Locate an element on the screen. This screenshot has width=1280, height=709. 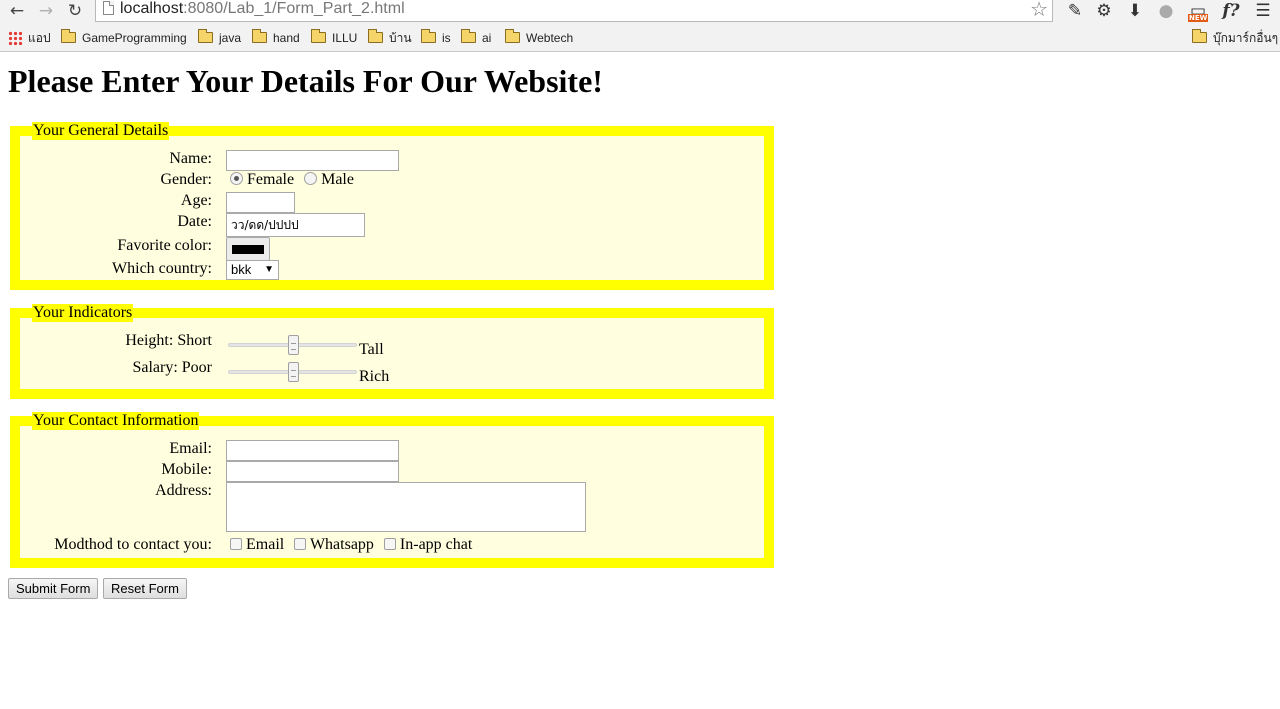
forward-icon: → is located at coordinates (46, 11).